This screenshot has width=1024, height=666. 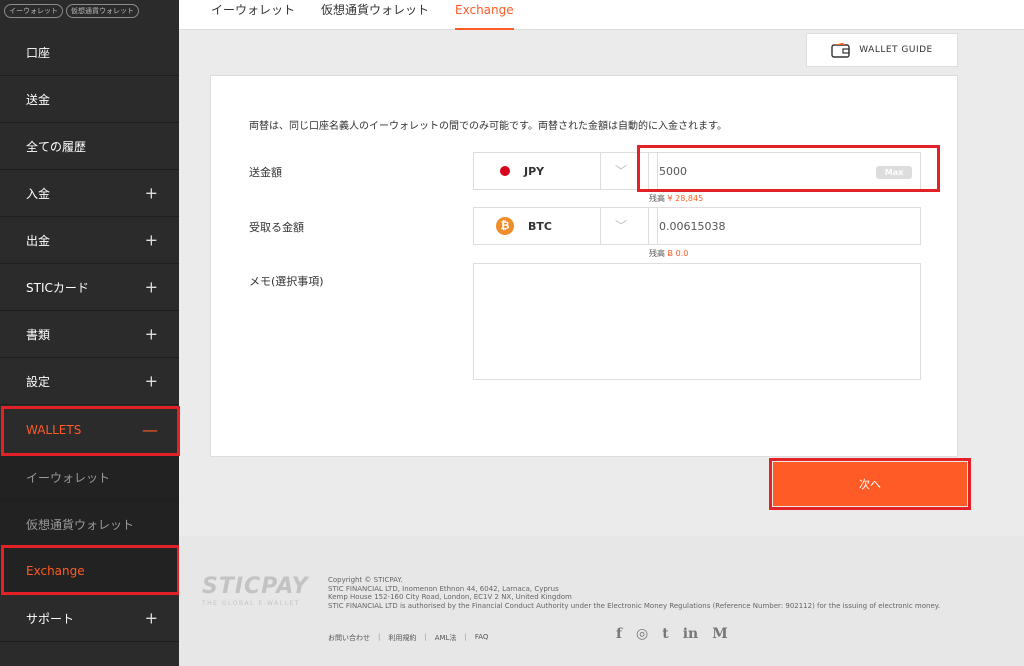 I want to click on wallet-guide-button: WALLET GUIDE, so click(x=882, y=50).